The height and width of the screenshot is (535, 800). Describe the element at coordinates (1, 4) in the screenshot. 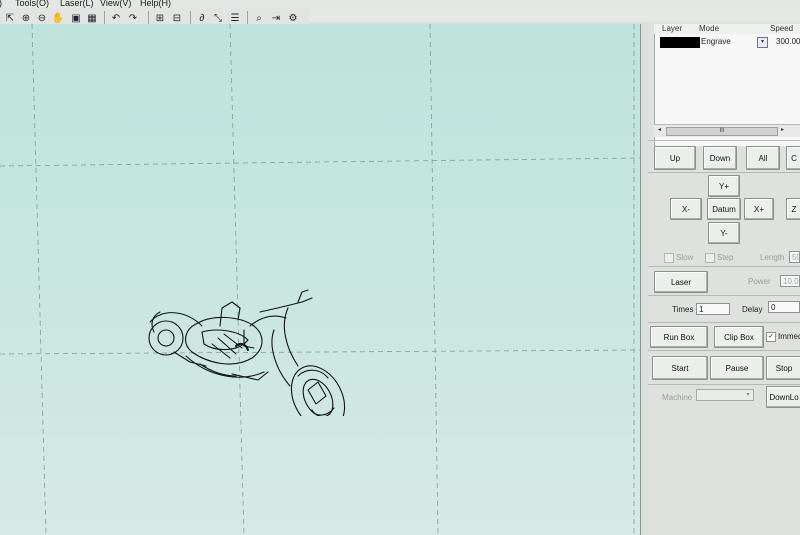

I see `menu-item-file-fragment: )` at that location.